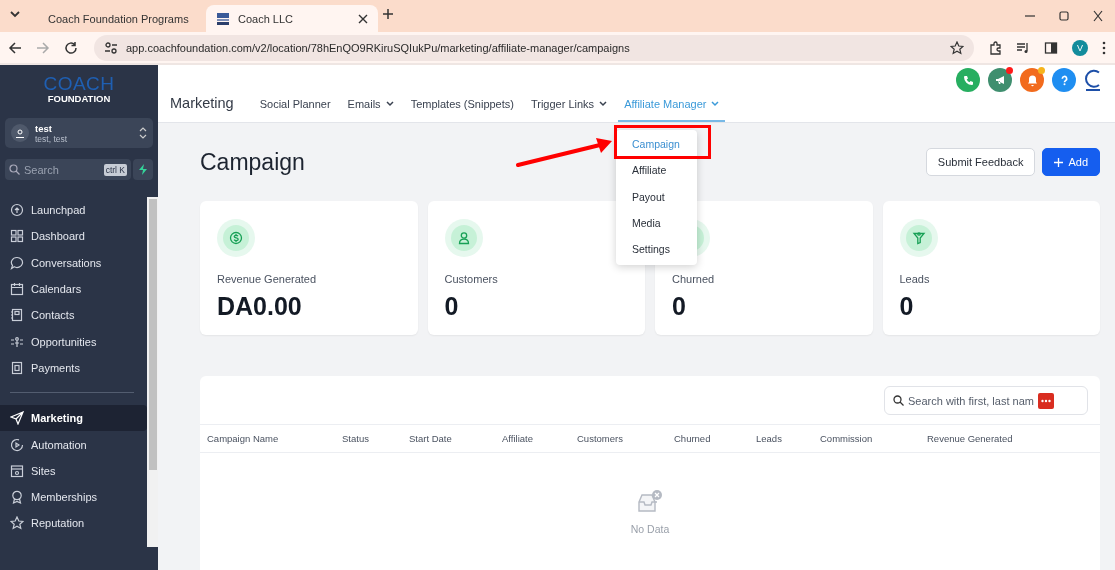 The width and height of the screenshot is (1115, 570). What do you see at coordinates (260, 306) in the screenshot?
I see `stat-value: DA0.00` at bounding box center [260, 306].